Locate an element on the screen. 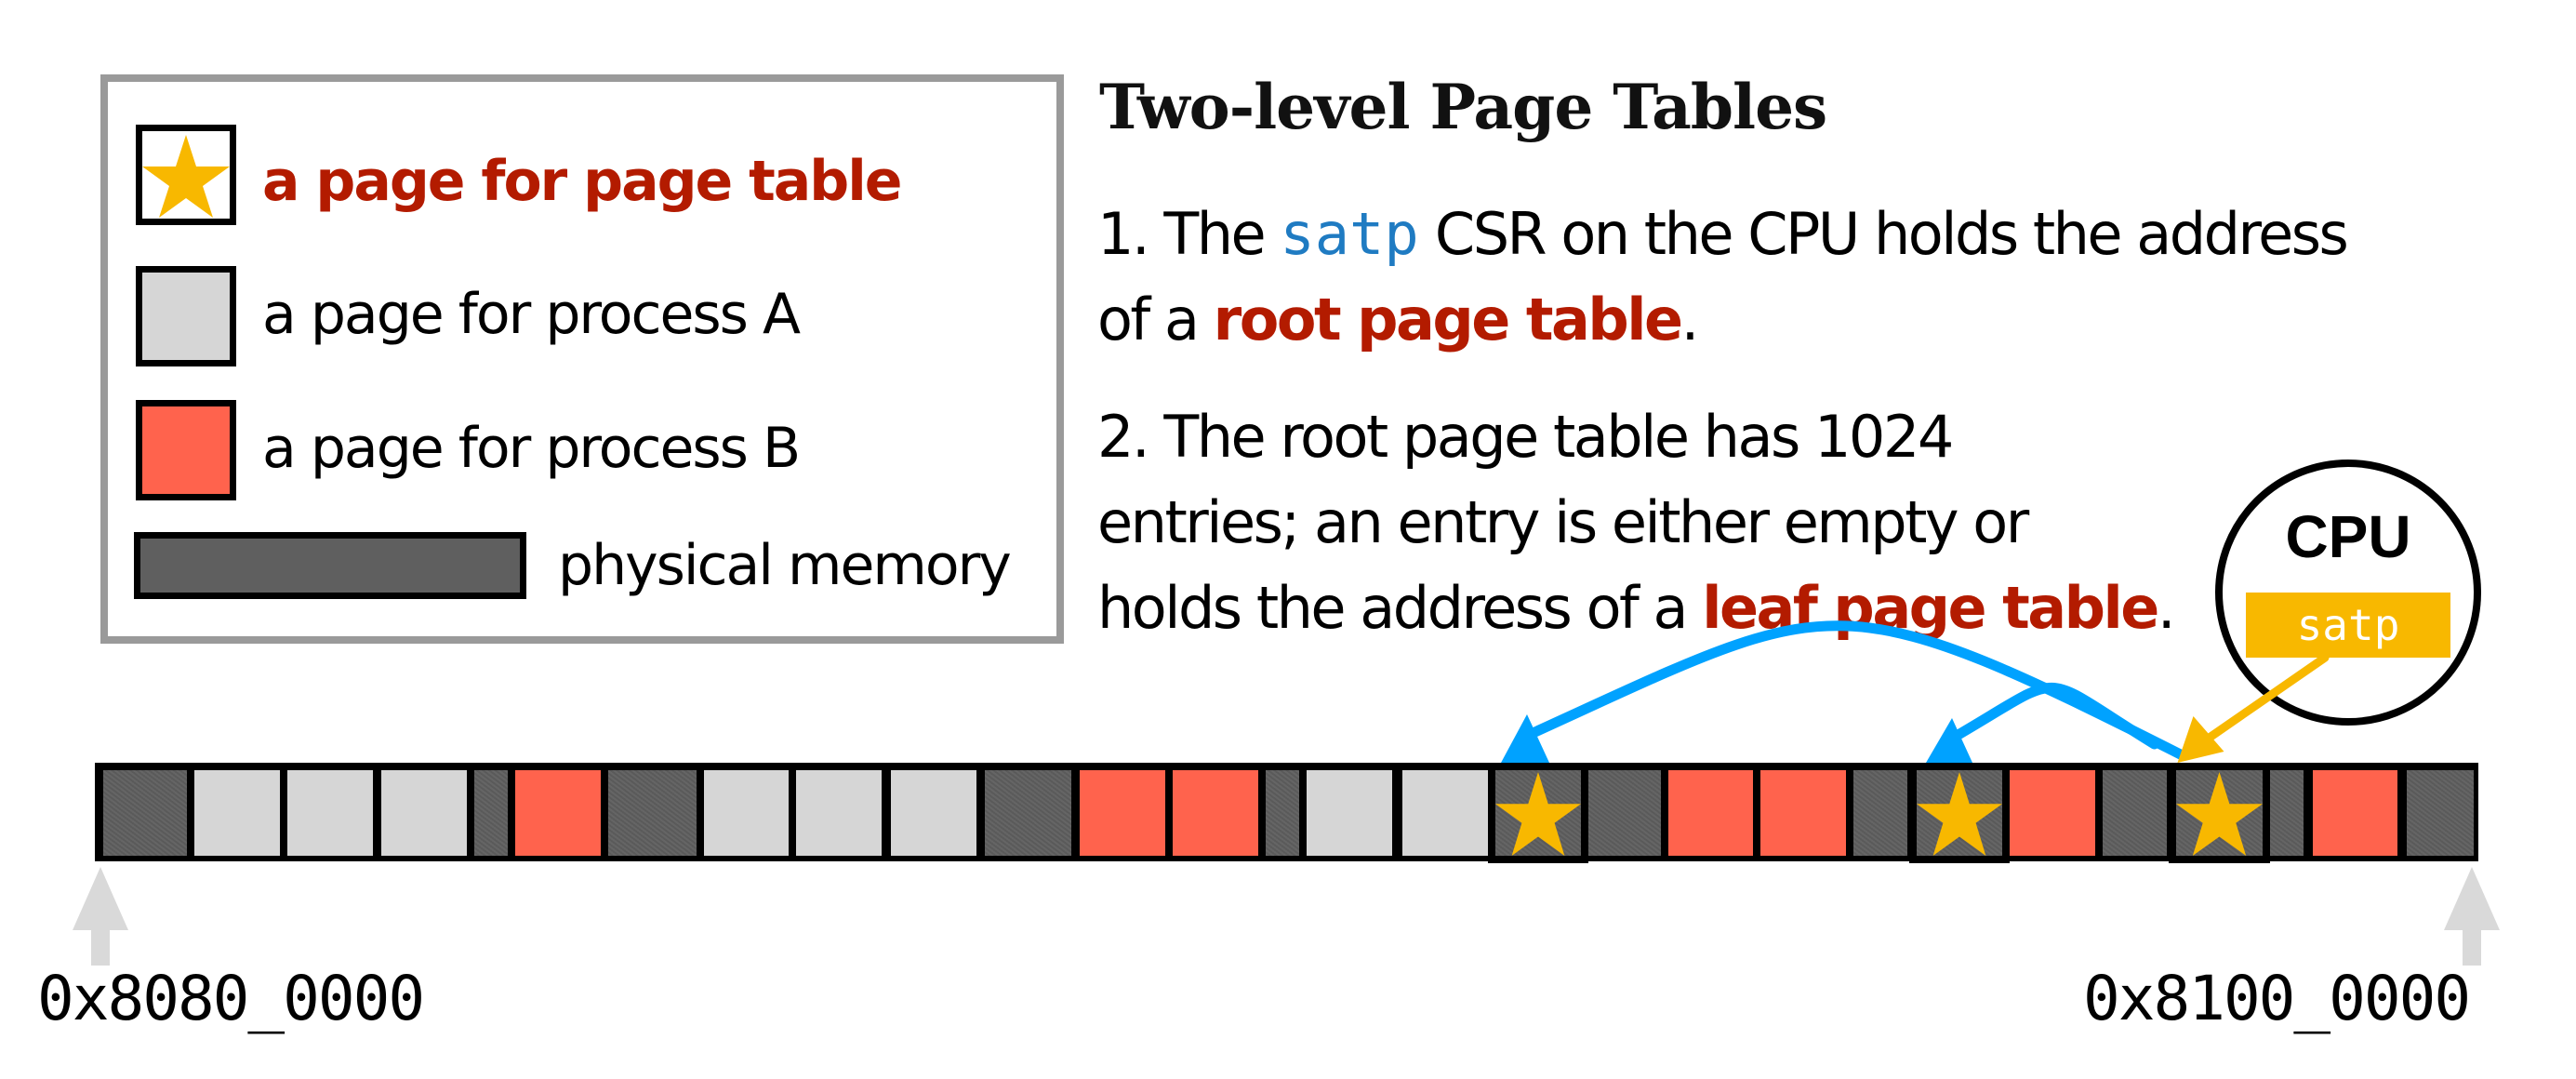  end-address: 0x8100_0000 is located at coordinates (2277, 999).